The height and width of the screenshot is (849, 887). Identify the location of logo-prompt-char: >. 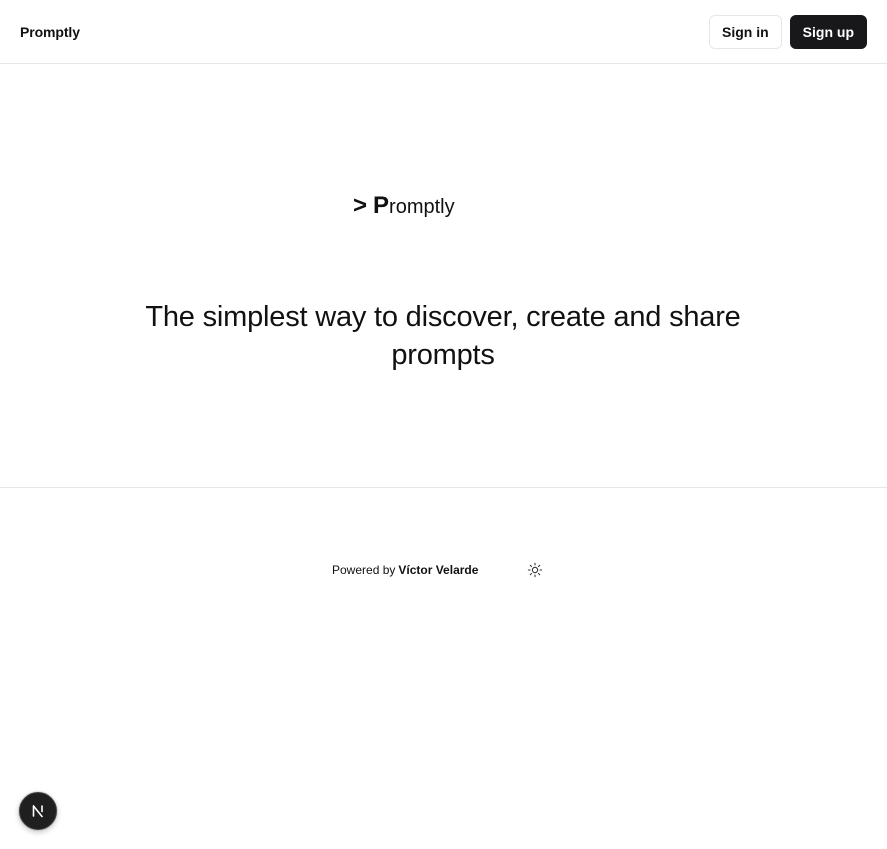
(360, 205).